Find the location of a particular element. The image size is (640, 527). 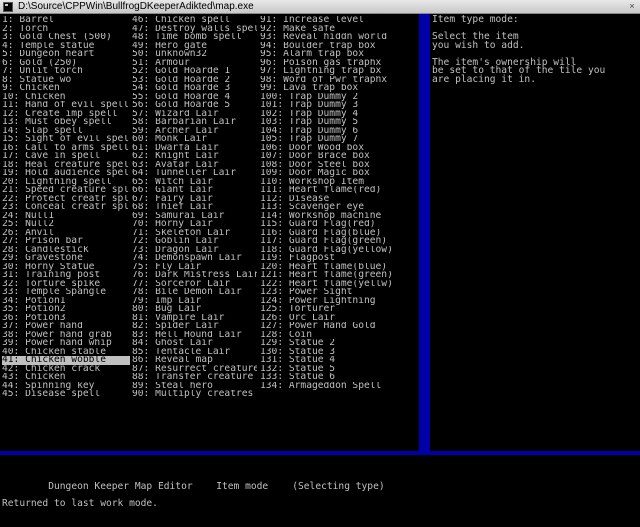

item-type-option: 106: Door Wood box is located at coordinates (340, 148).